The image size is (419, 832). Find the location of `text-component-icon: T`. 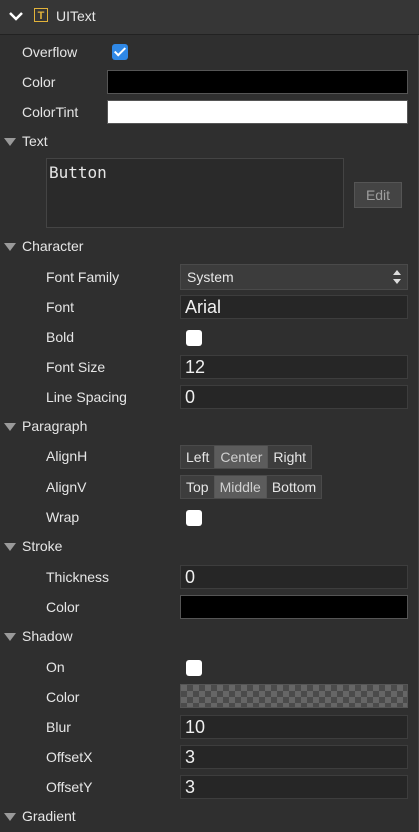

text-component-icon: T is located at coordinates (41, 15).